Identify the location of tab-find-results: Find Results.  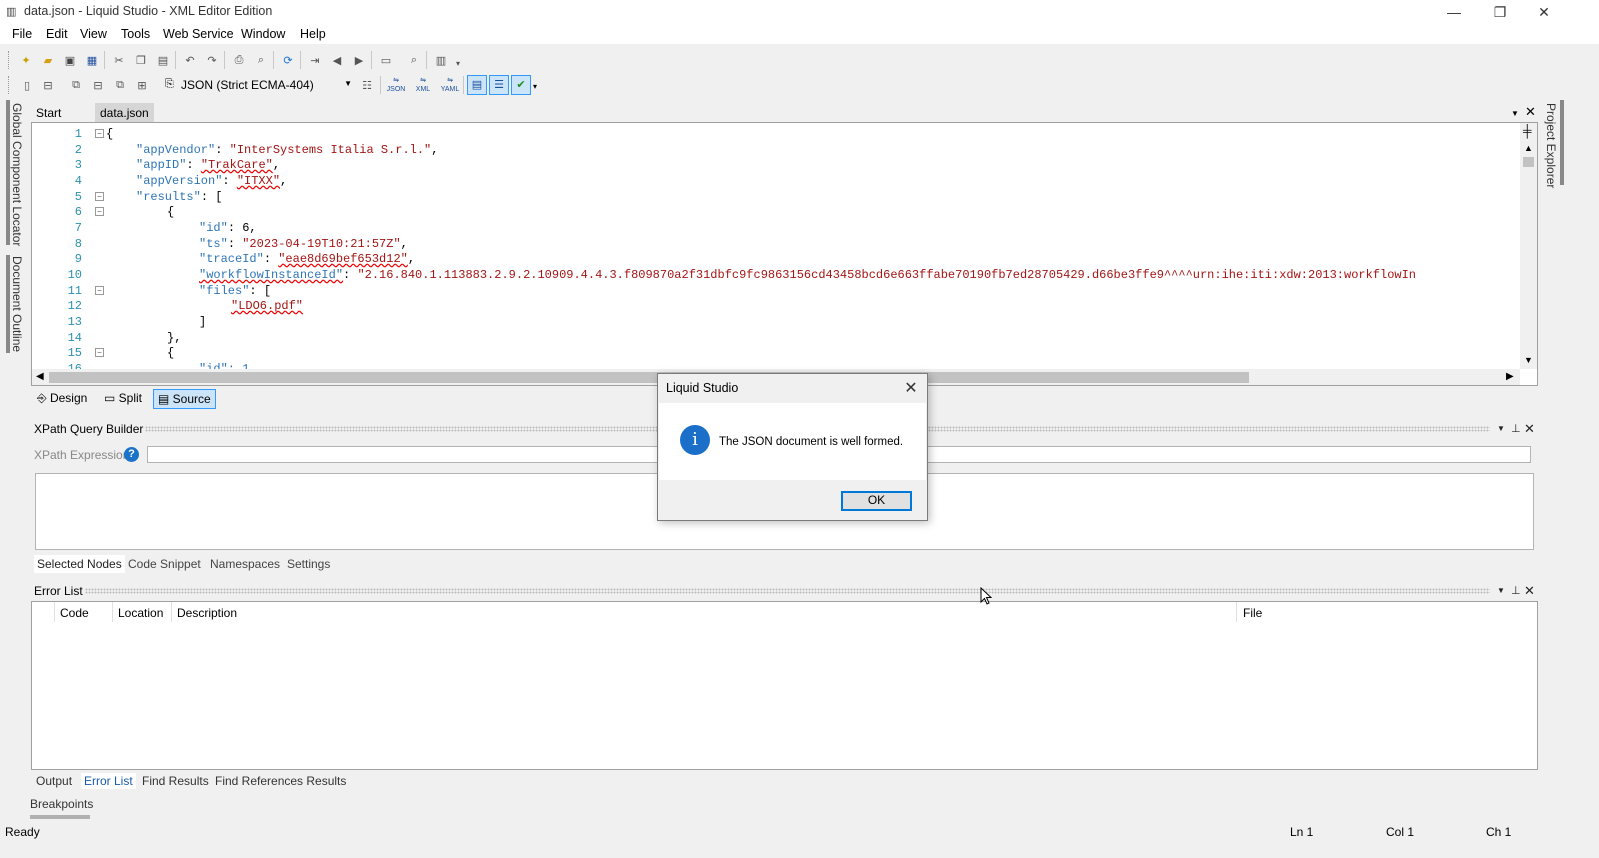
(175, 781).